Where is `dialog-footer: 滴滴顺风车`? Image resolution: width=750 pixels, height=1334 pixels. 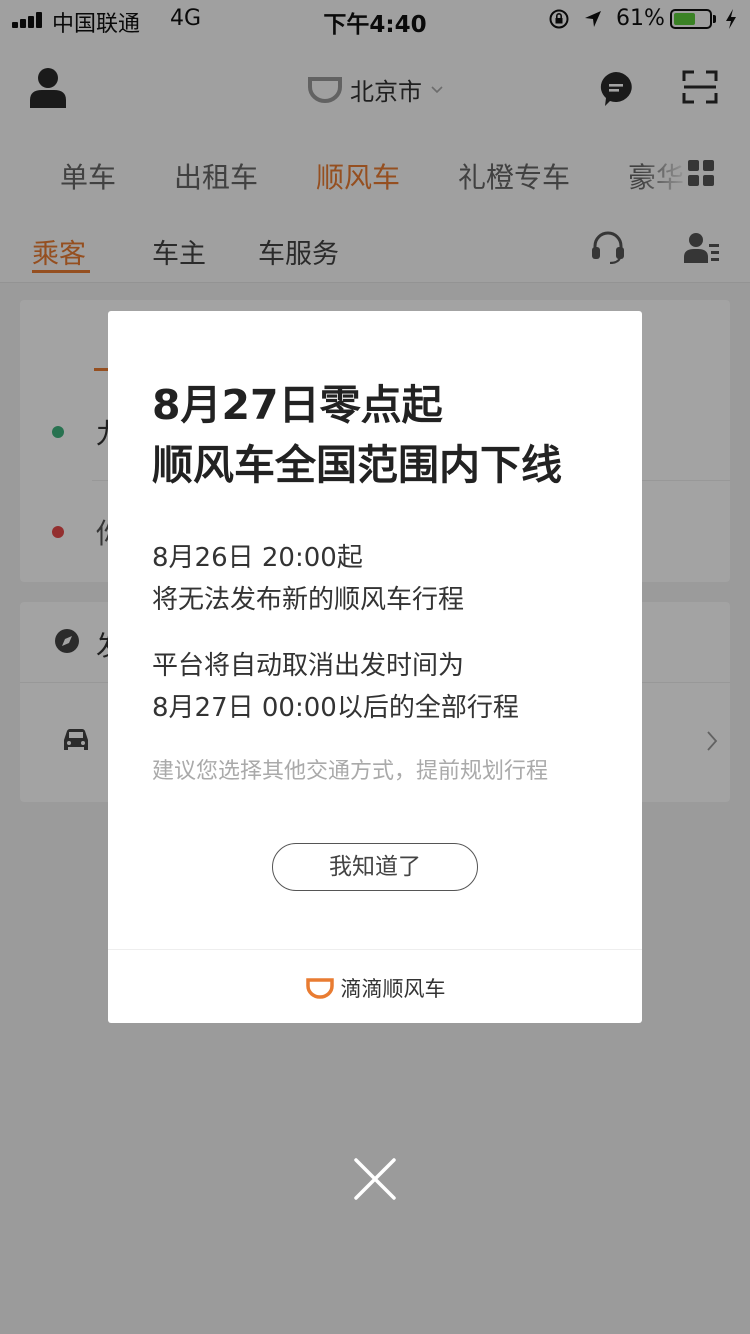 dialog-footer: 滴滴顺风车 is located at coordinates (375, 988).